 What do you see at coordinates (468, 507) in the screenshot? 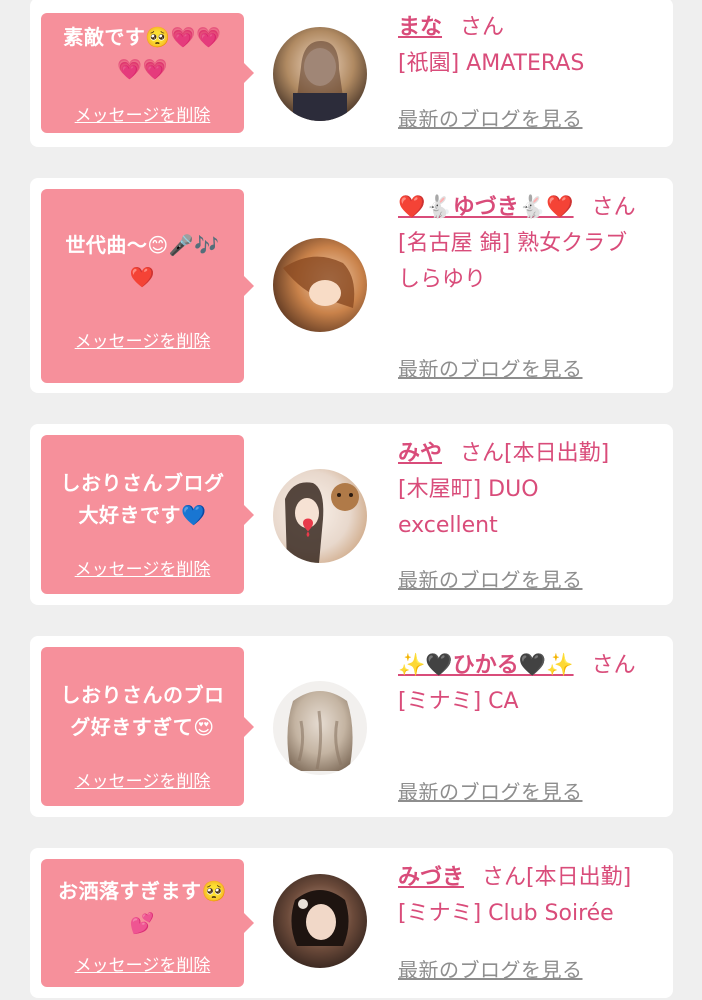
I see `shop-name: [木屋町] DUO excellent` at bounding box center [468, 507].